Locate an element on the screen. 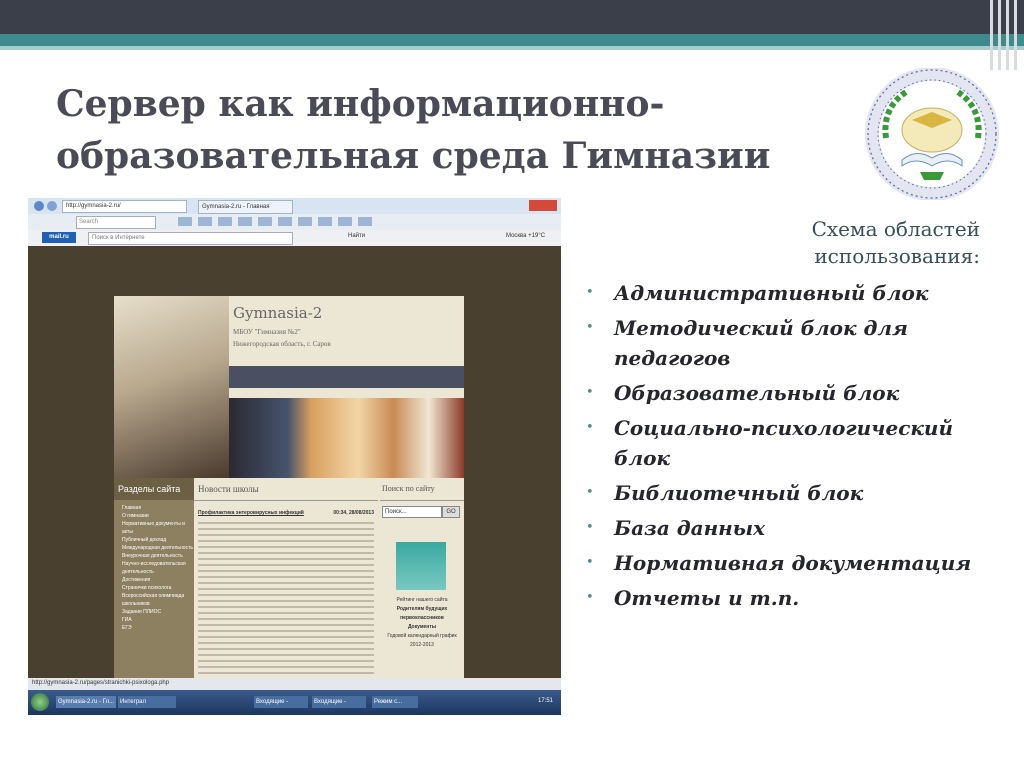  site-name: Gymnasia-2 is located at coordinates (278, 313).